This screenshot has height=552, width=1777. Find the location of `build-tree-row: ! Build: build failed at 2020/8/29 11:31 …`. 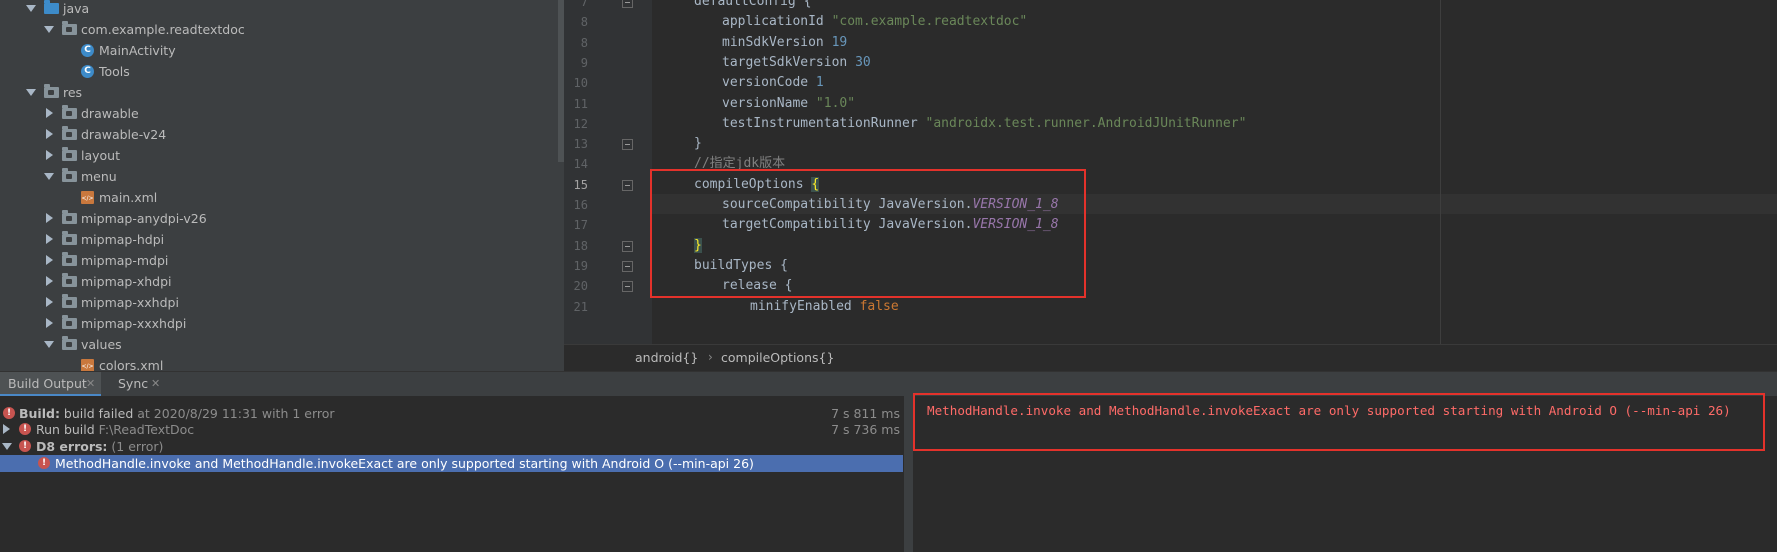

build-tree-row: ! Build: build failed at 2020/8/29 11:31 … is located at coordinates (452, 413).